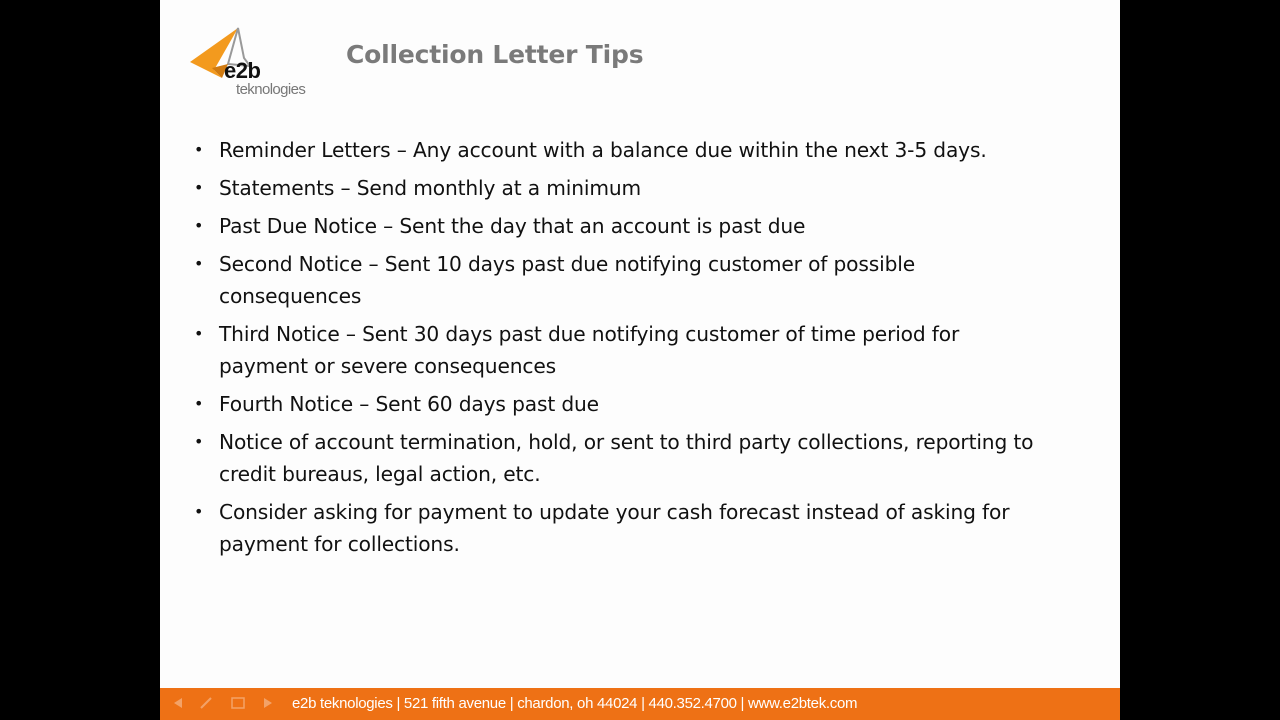 The image size is (1280, 720). I want to click on slide-title: Collection Letter Tips, so click(495, 54).